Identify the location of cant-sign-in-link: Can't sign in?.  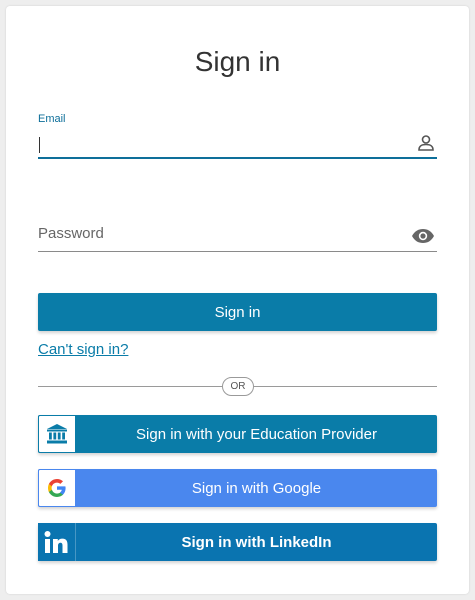
(83, 349).